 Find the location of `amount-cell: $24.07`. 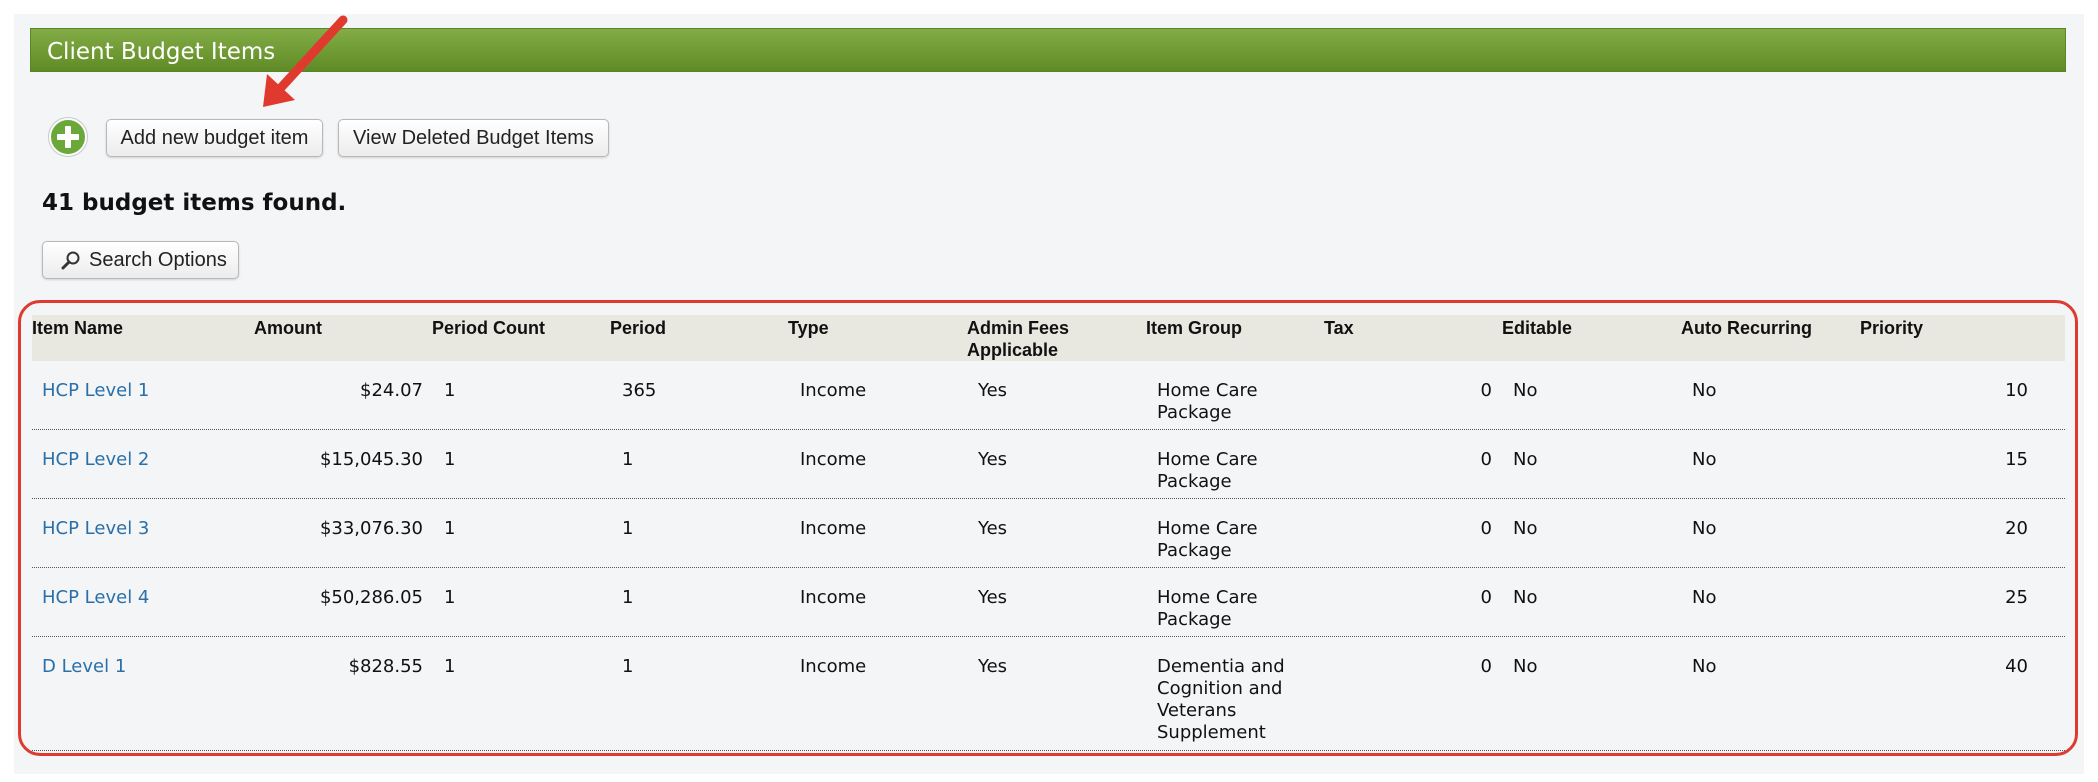

amount-cell: $24.07 is located at coordinates (391, 390).